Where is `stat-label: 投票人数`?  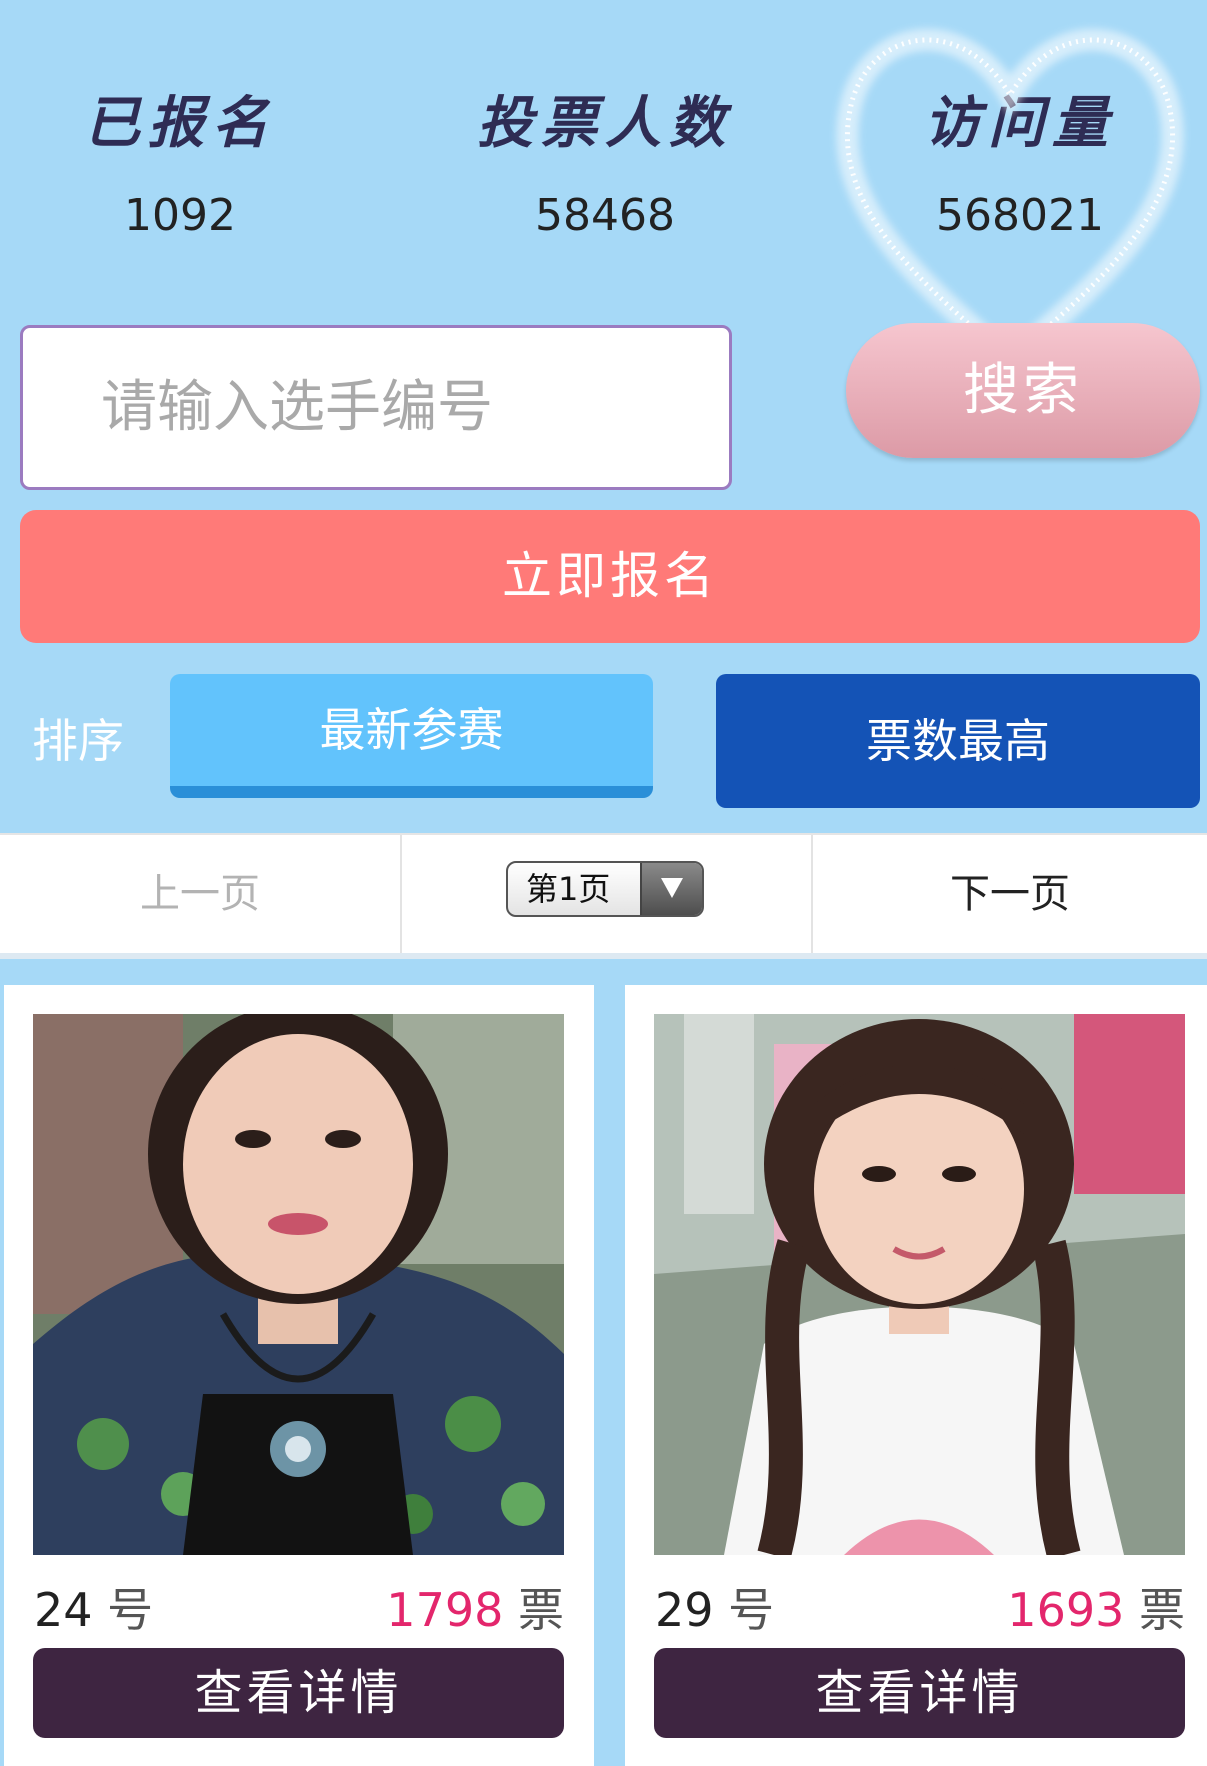
stat-label: 投票人数 is located at coordinates (605, 123).